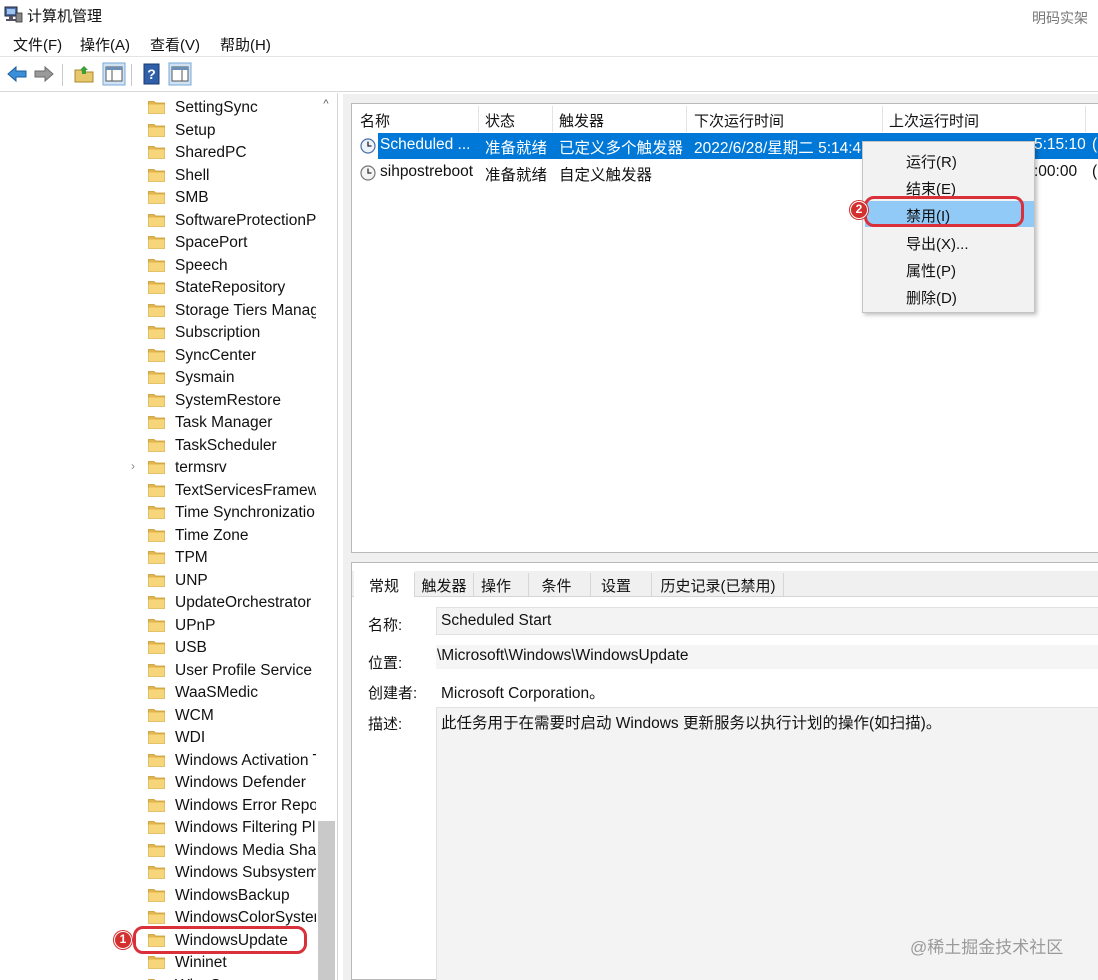 The width and height of the screenshot is (1098, 980). I want to click on tree-item-subscription: Subscription, so click(158, 333).